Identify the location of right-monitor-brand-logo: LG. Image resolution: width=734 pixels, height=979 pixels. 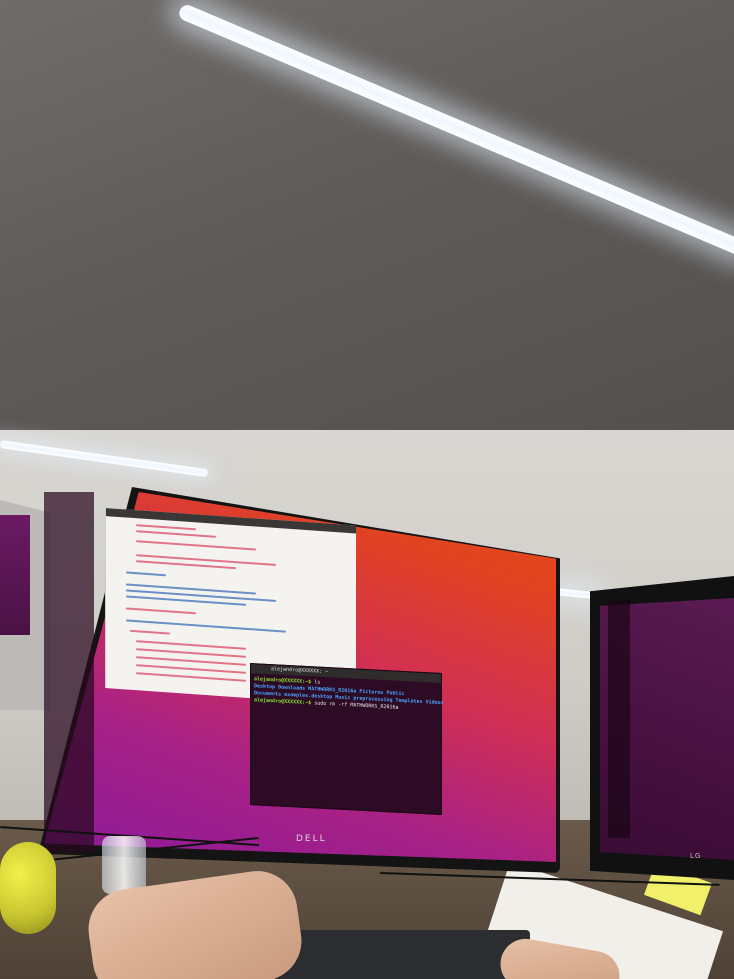
(696, 856).